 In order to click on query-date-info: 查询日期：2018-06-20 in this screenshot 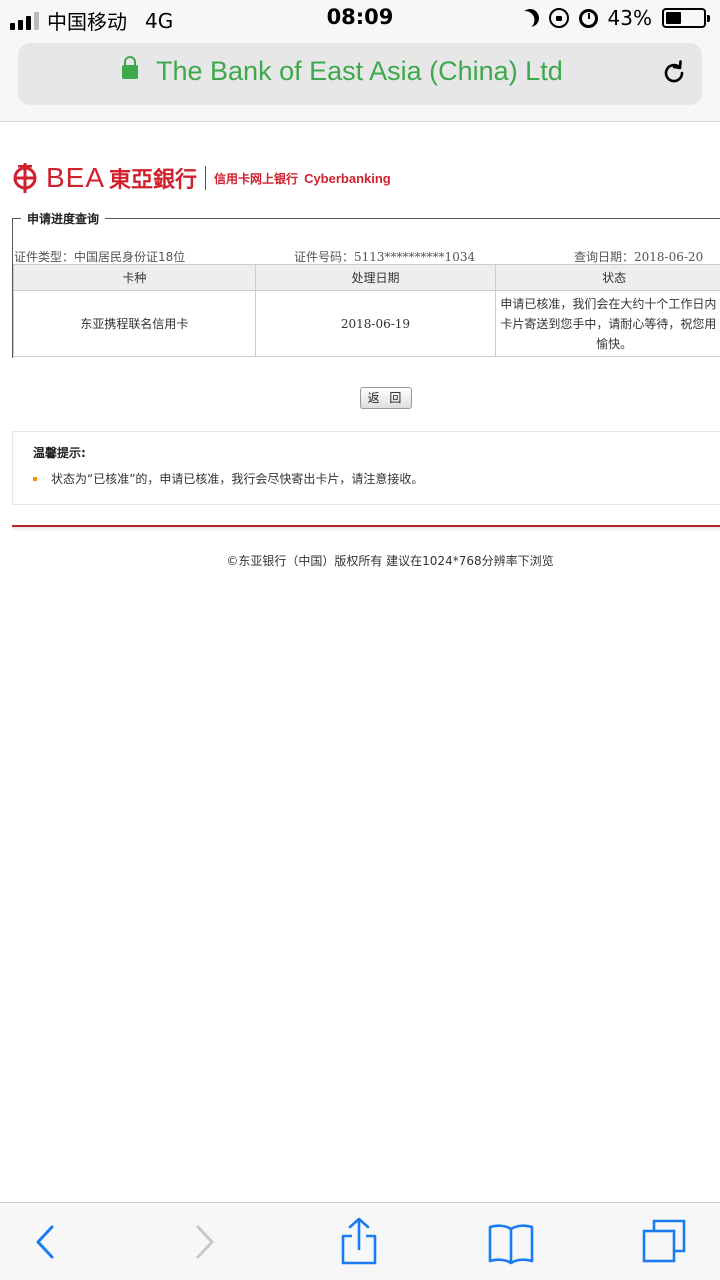, I will do `click(638, 256)`.